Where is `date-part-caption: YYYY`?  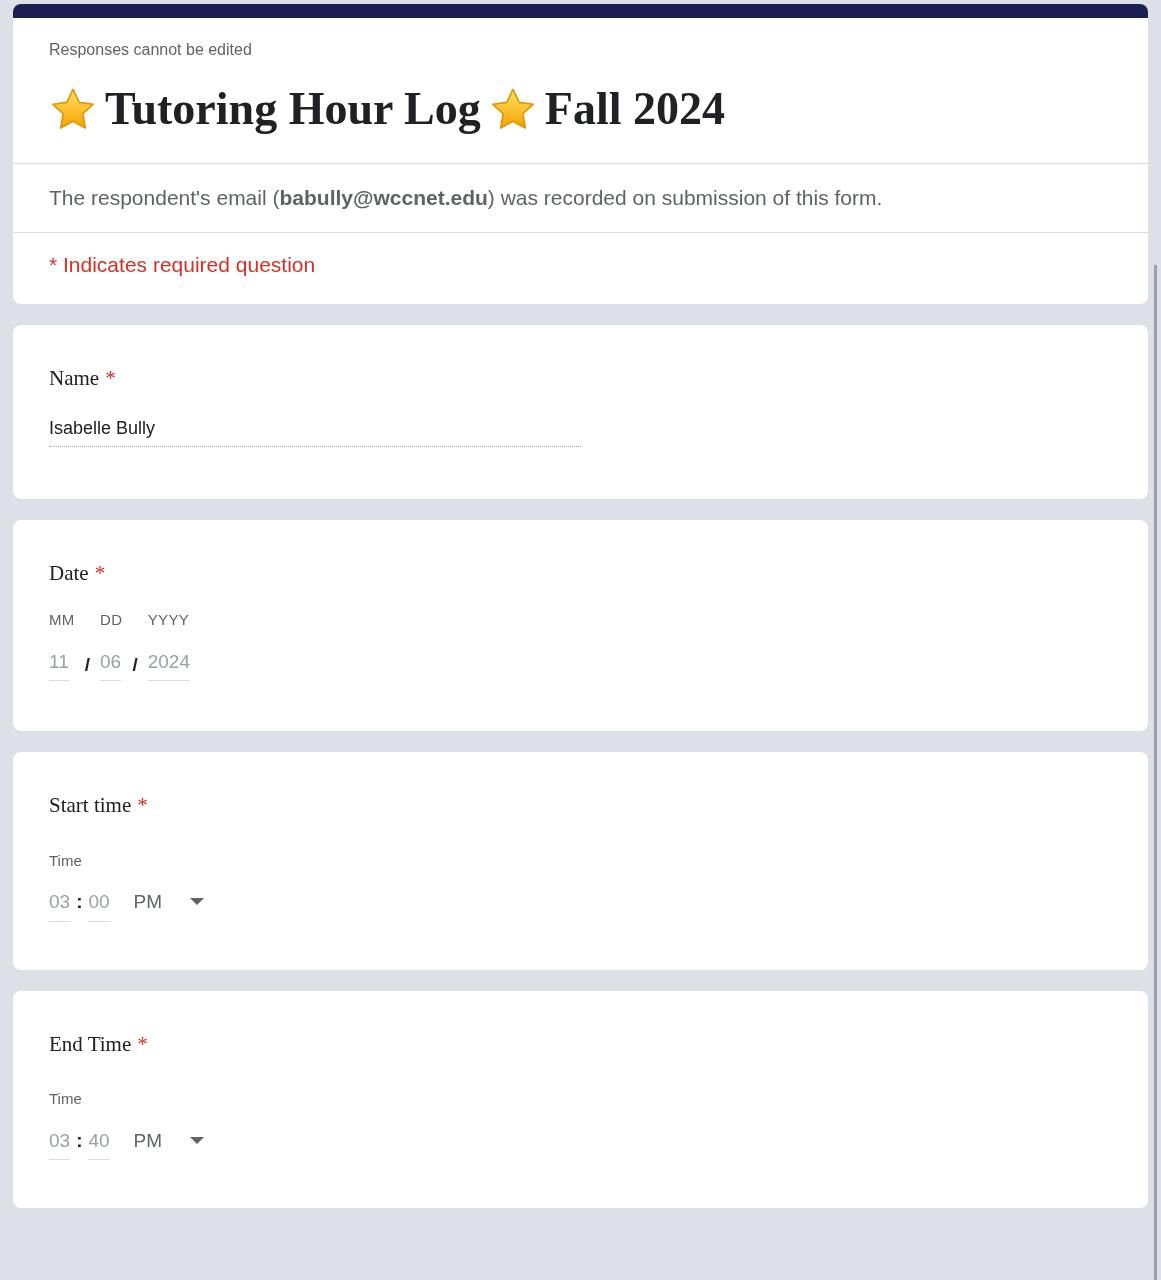 date-part-caption: YYYY is located at coordinates (168, 620).